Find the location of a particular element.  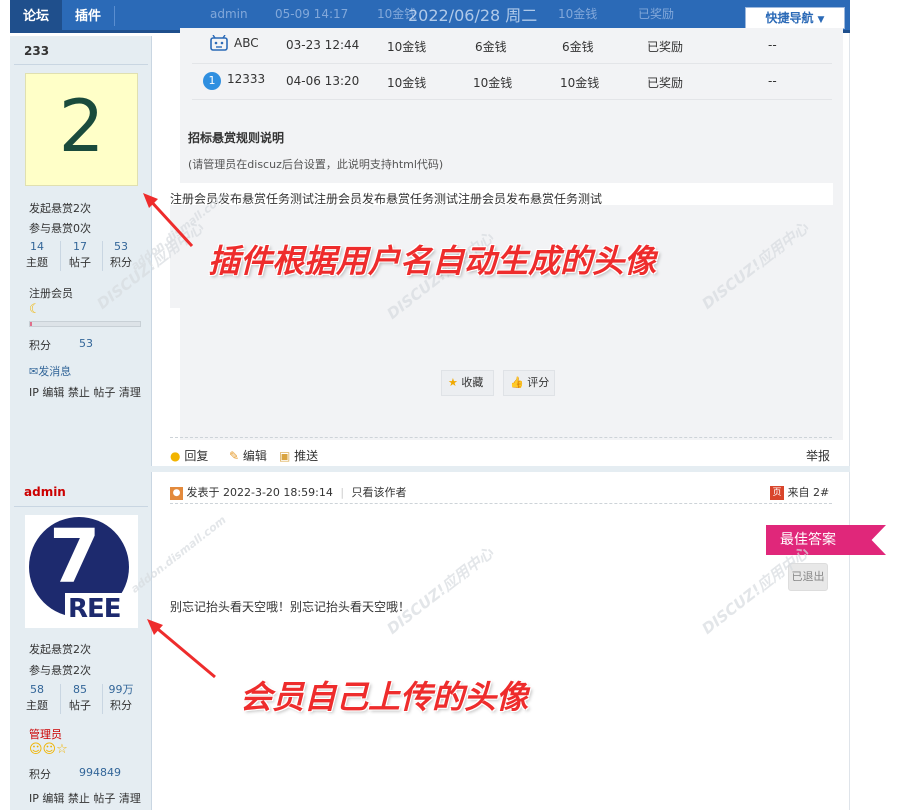

tab-forum: 论坛 is located at coordinates (36, 16).